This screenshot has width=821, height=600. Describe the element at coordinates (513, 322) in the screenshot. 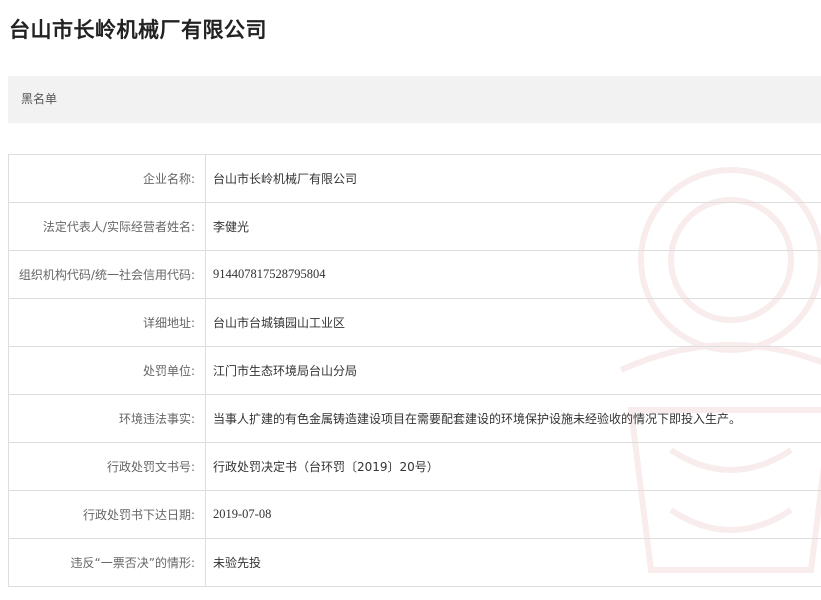

I see `row-value: 台山市台城镇园山工业区` at that location.